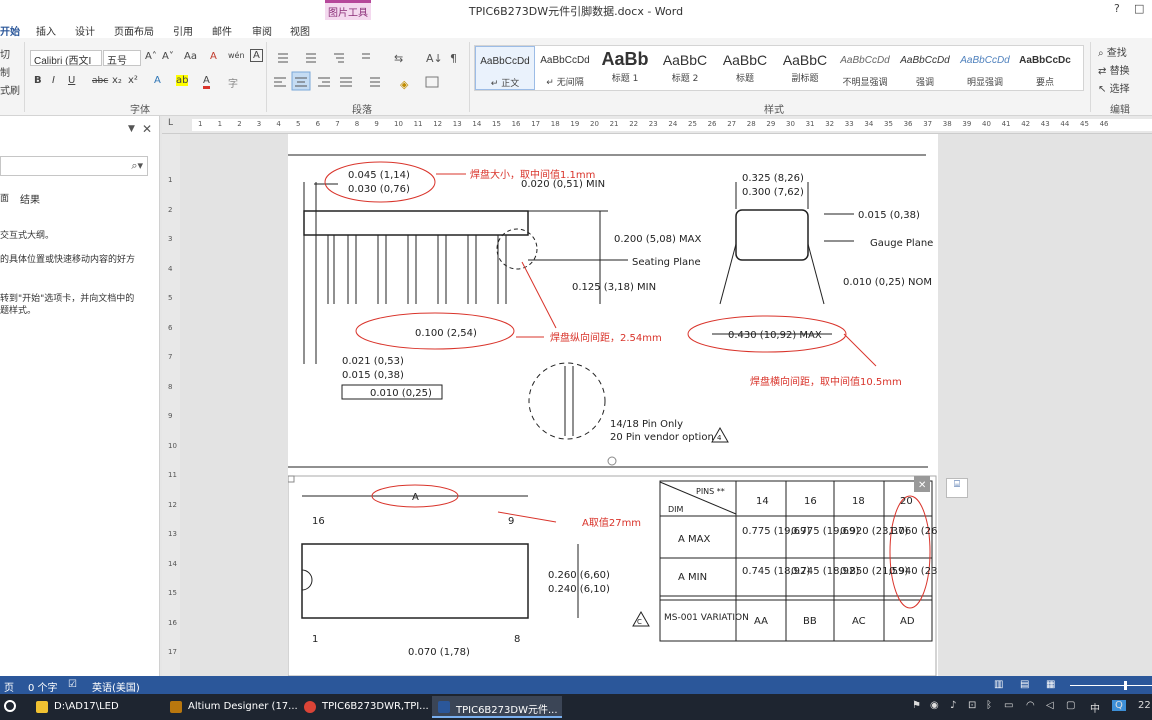 Image resolution: width=1152 pixels, height=720 pixels. I want to click on language-status: 英语(美国), so click(116, 686).